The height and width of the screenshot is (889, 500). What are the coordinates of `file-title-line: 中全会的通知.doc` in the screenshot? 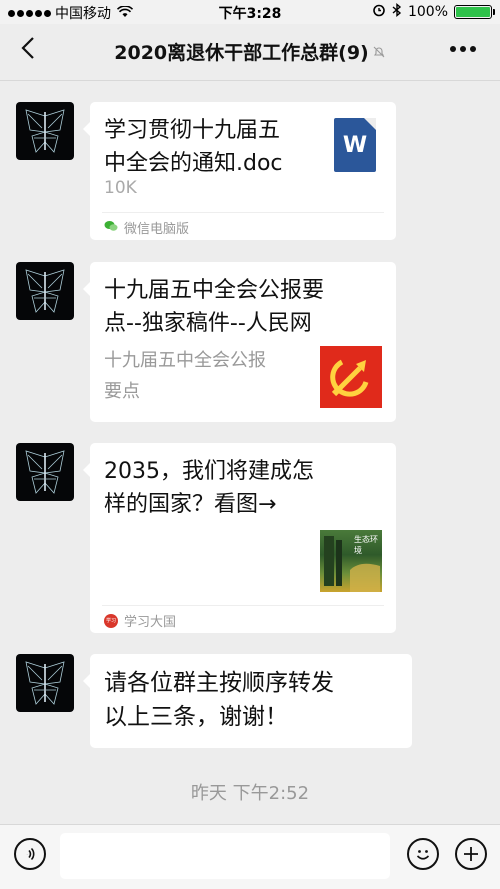 It's located at (193, 163).